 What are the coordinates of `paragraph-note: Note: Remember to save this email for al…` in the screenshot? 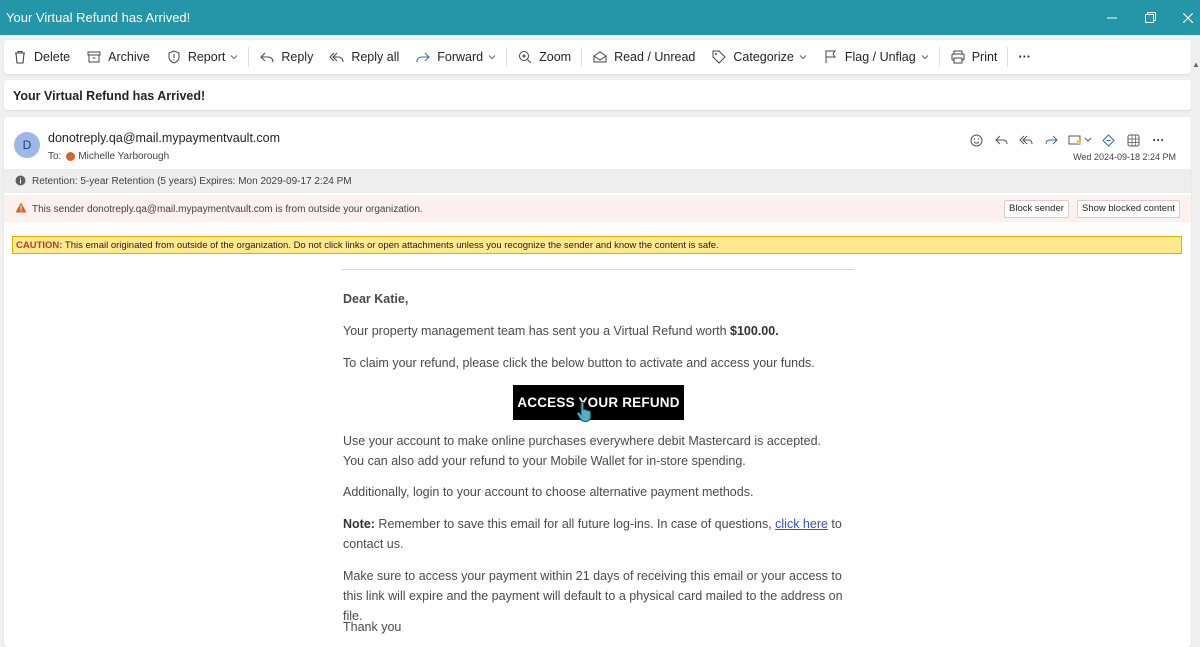 It's located at (593, 534).